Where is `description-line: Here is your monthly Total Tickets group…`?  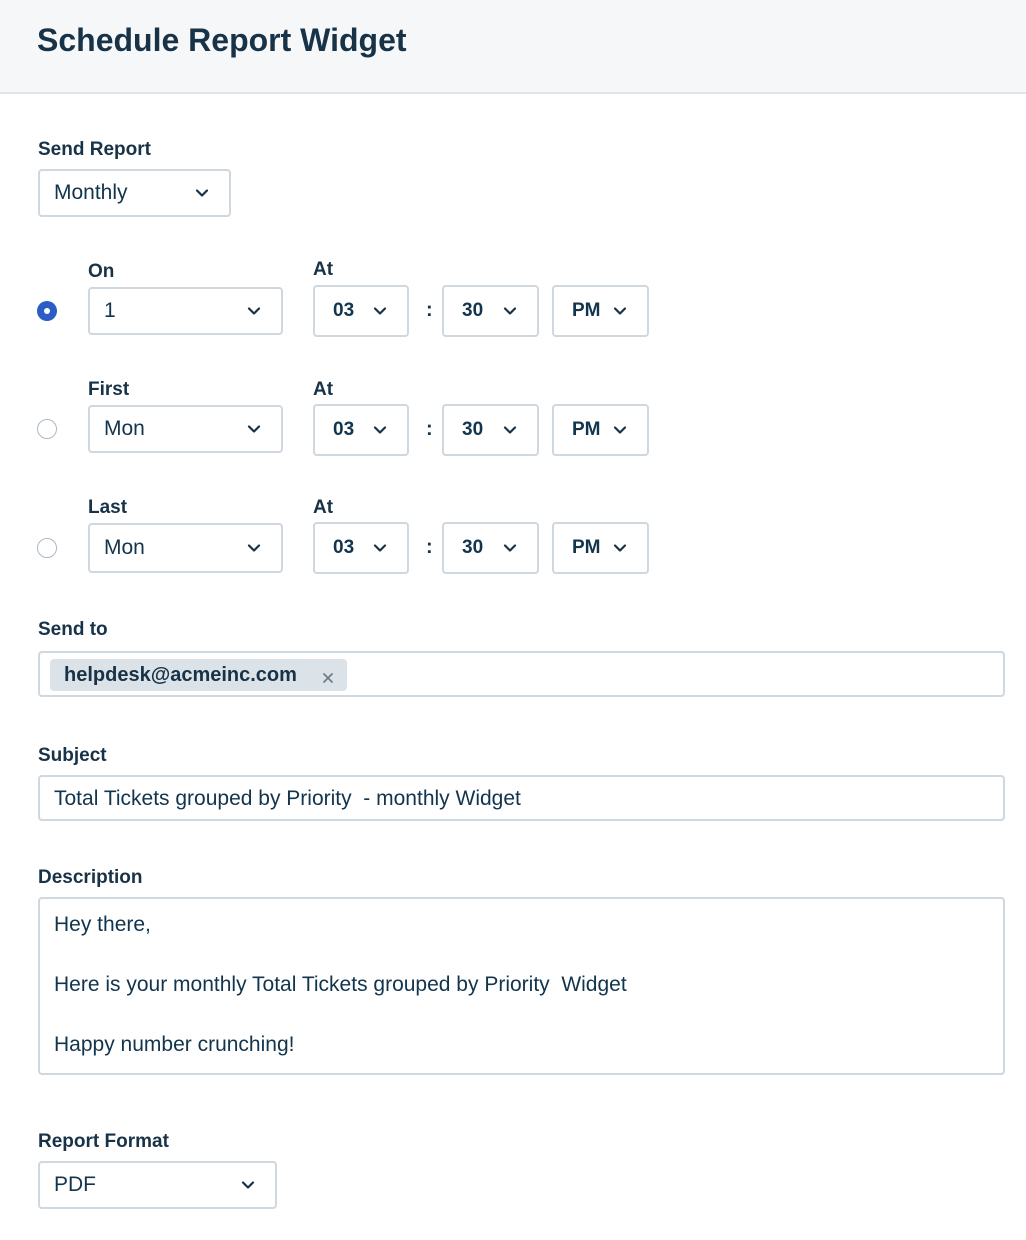
description-line: Here is your monthly Total Tickets group… is located at coordinates (340, 984).